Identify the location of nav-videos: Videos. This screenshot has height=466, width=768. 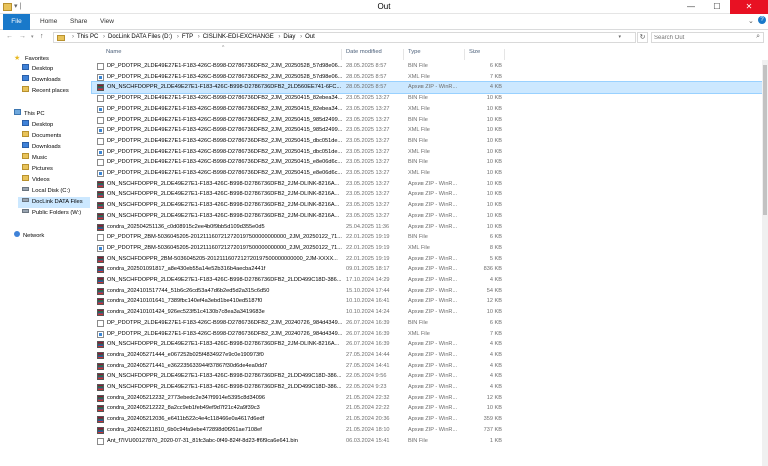
(36, 180).